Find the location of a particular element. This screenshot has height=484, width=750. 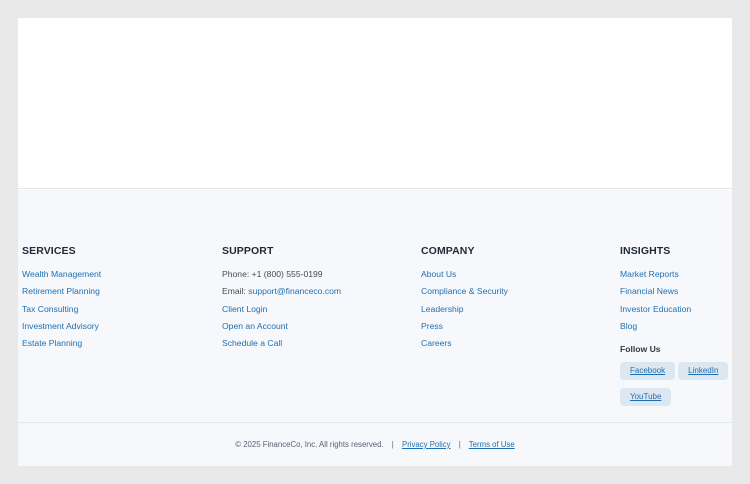

company-link-careers: Careers is located at coordinates (436, 343).